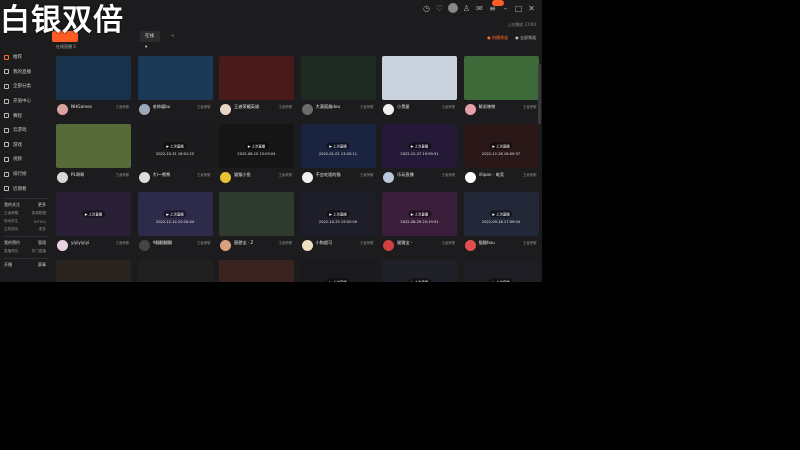 This screenshot has height=450, width=800. Describe the element at coordinates (26, 72) in the screenshot. I see `sidebar-item: 我的直播` at that location.